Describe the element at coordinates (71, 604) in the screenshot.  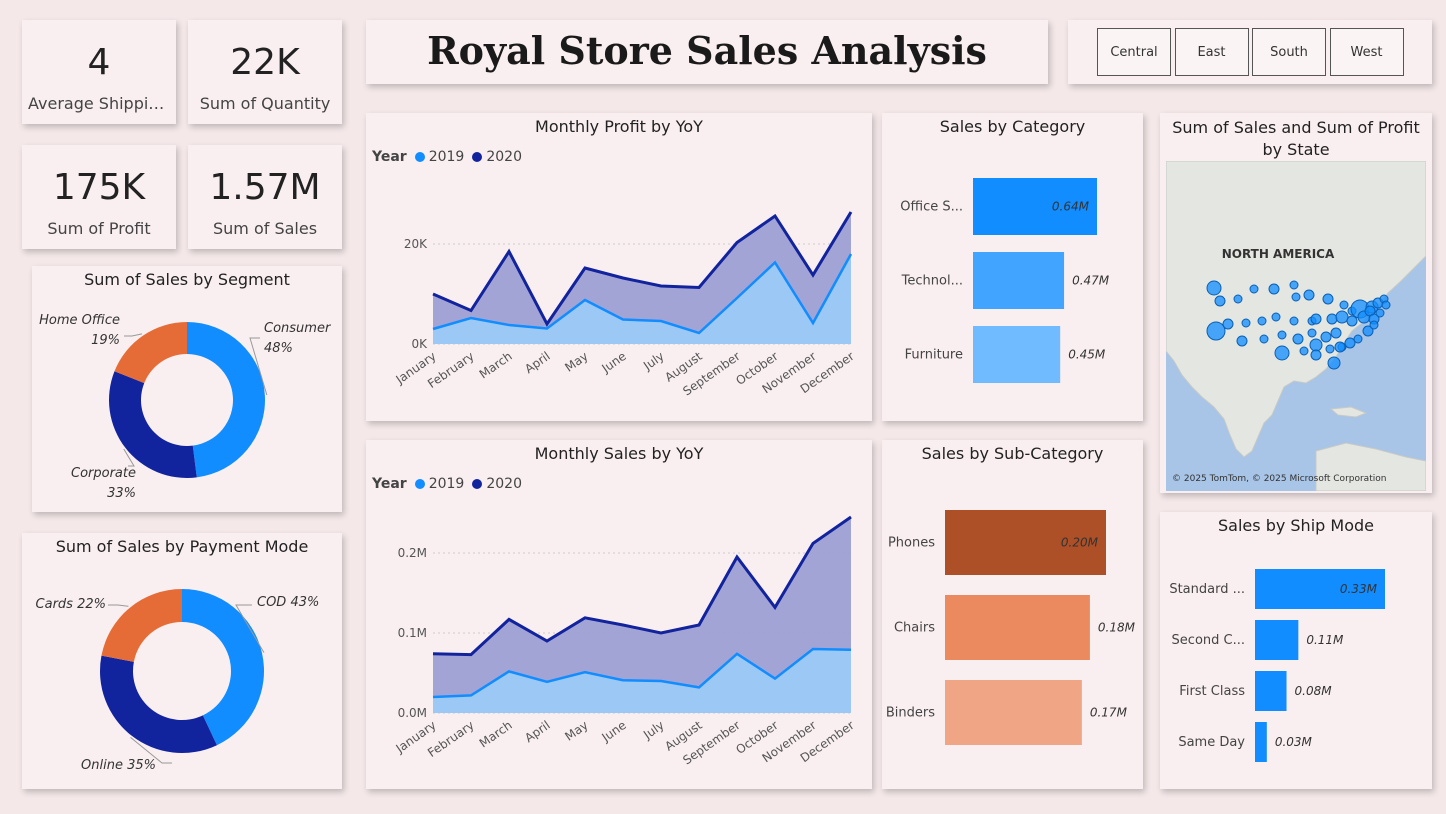
I see `slice-label: Cards 22%` at that location.